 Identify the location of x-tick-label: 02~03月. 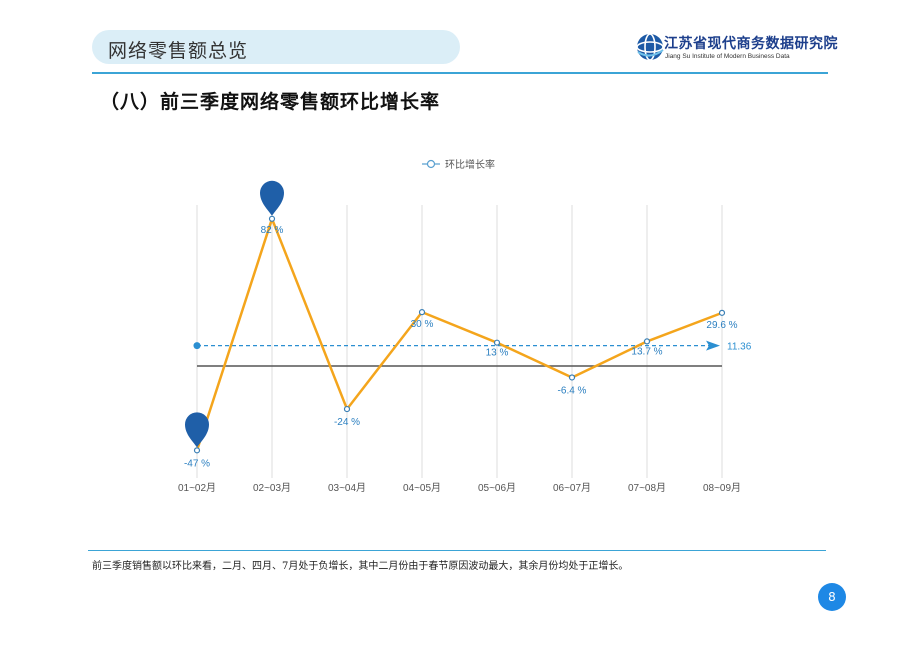
(272, 488).